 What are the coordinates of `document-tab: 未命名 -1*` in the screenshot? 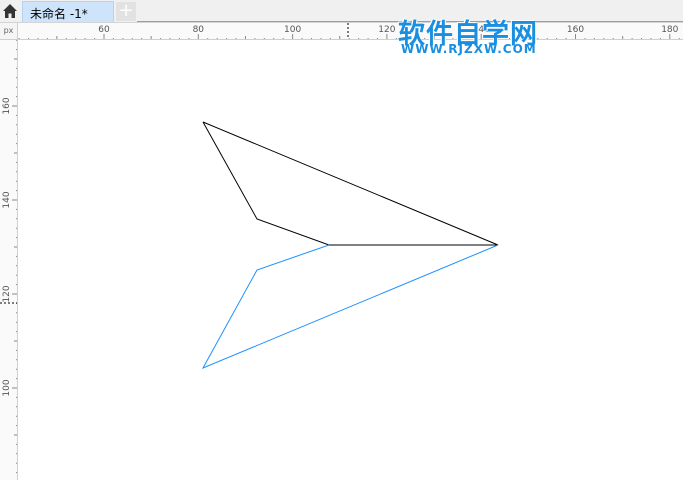 It's located at (68, 11).